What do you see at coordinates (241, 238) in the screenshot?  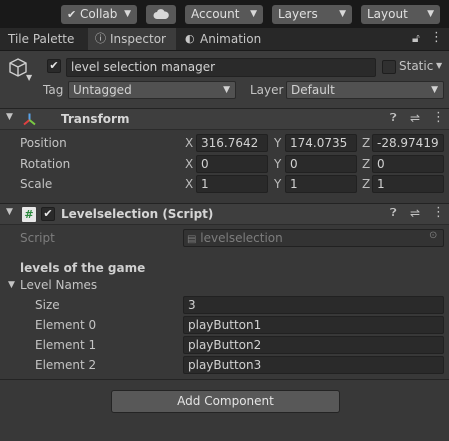 I see `script-value: levelselection` at bounding box center [241, 238].